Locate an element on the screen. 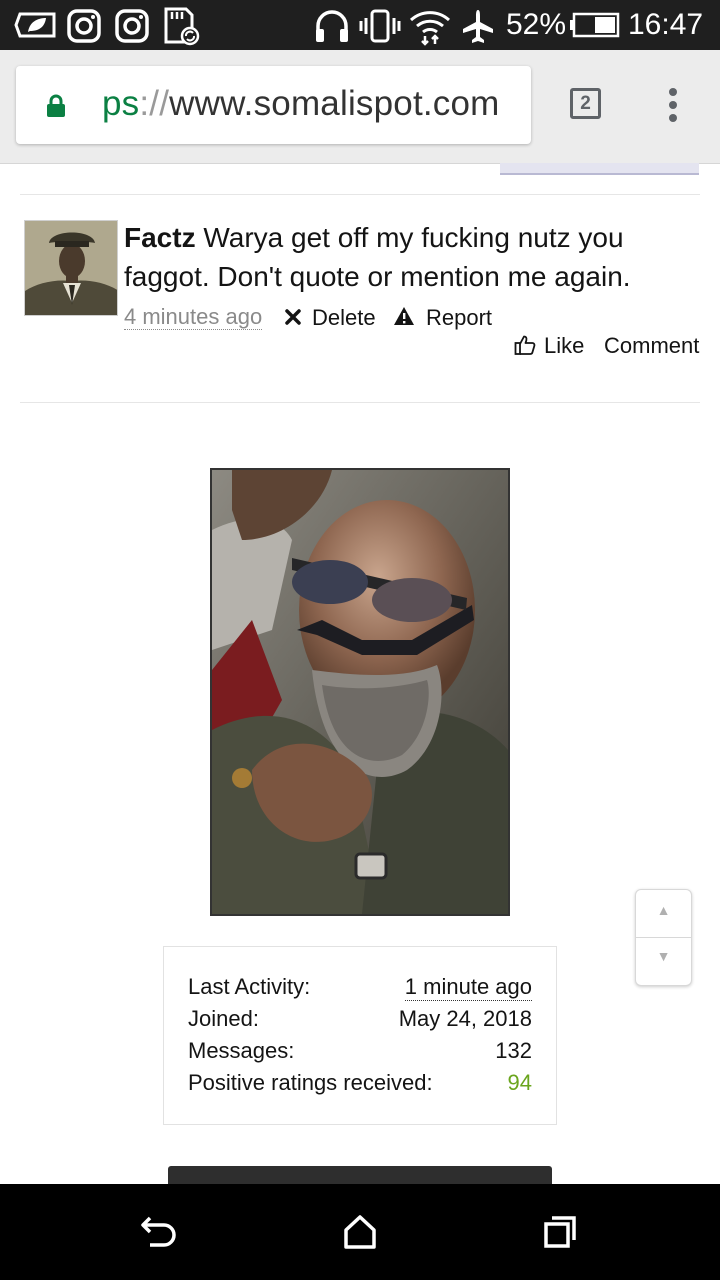 The height and width of the screenshot is (1280, 720). address-bar: ps://www.somalispot.com is located at coordinates (273, 105).